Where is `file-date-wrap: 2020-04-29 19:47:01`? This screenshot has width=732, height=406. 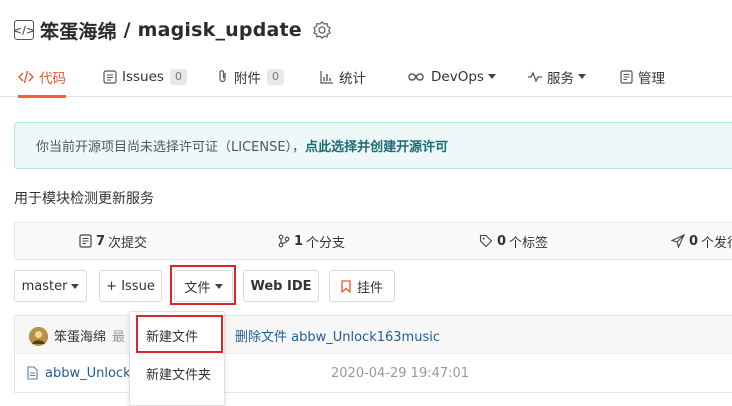
file-date-wrap: 2020-04-29 19:47:01 is located at coordinates (400, 373).